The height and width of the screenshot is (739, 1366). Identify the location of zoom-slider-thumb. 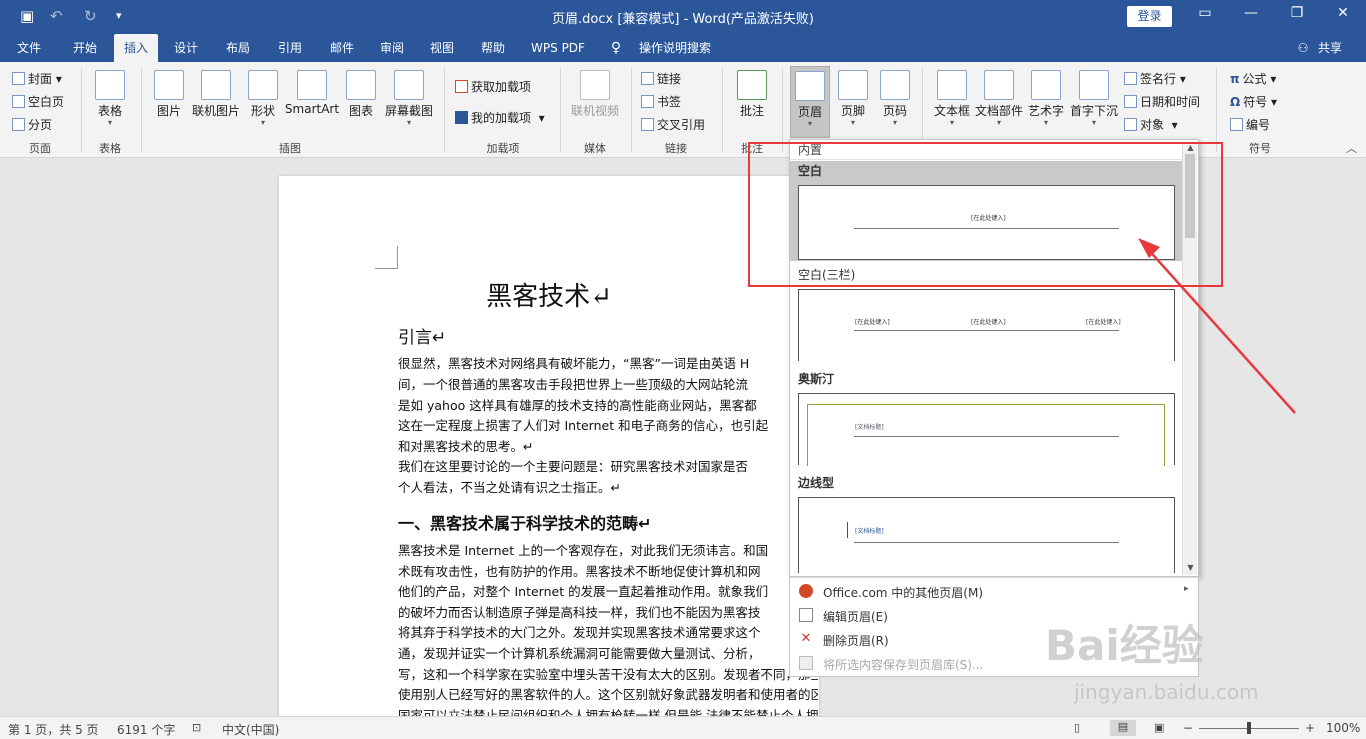
(1249, 728).